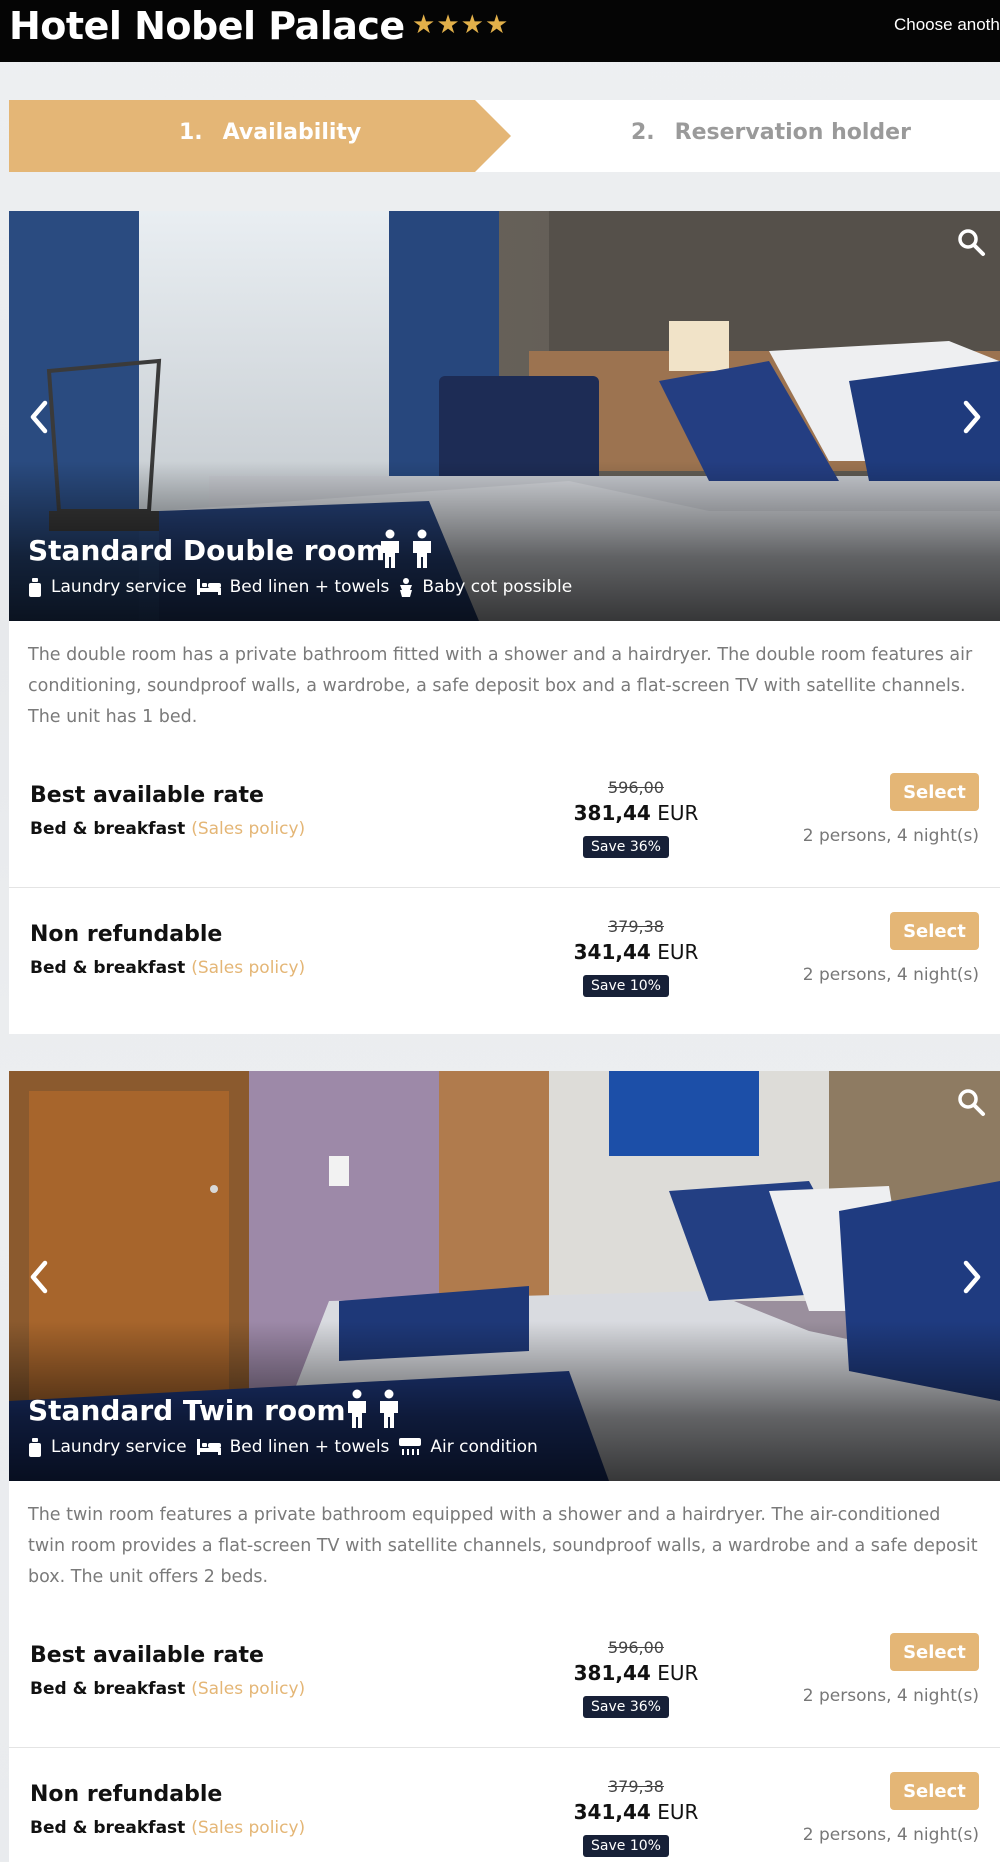 The width and height of the screenshot is (1000, 1862). Describe the element at coordinates (187, 1410) in the screenshot. I see `room-title: Standard Twin room` at that location.